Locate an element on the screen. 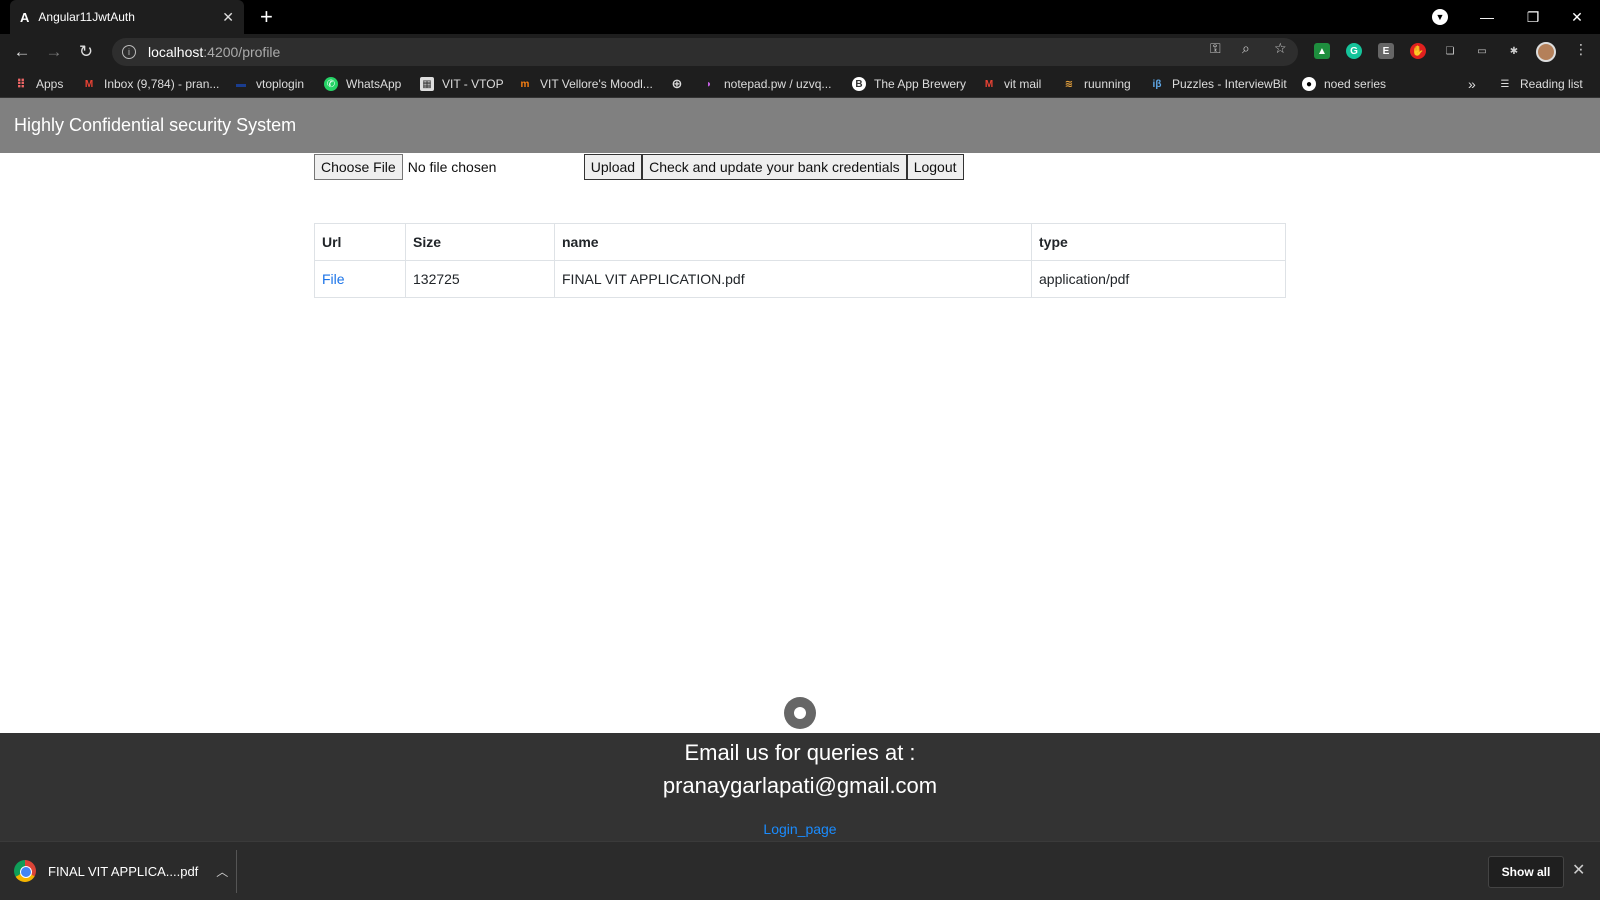  back-icon: ← is located at coordinates (22, 52).